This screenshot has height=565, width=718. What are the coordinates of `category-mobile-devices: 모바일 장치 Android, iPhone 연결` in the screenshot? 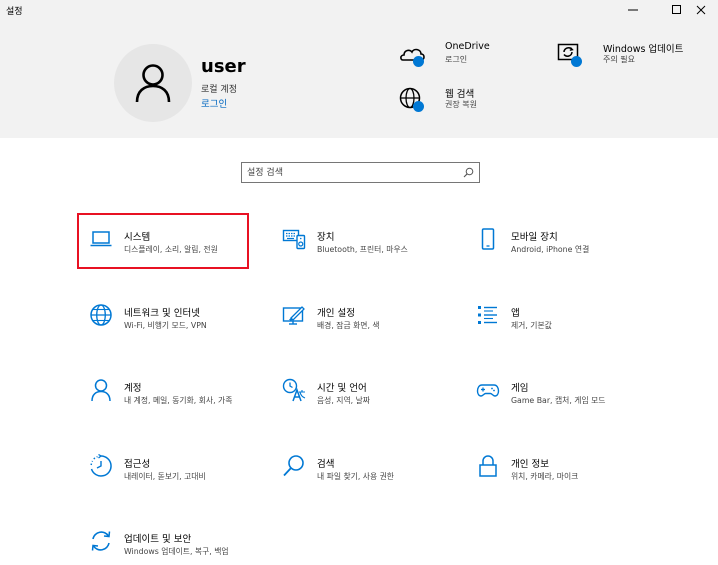 It's located at (550, 241).